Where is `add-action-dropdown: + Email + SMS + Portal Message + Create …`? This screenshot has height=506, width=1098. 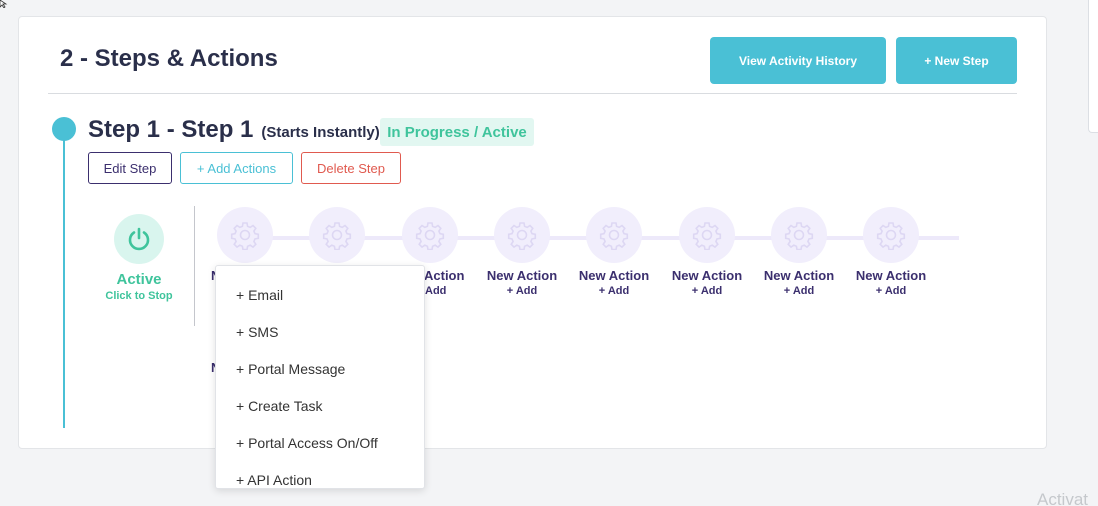
add-action-dropdown: + Email + SMS + Portal Message + Create … is located at coordinates (320, 377).